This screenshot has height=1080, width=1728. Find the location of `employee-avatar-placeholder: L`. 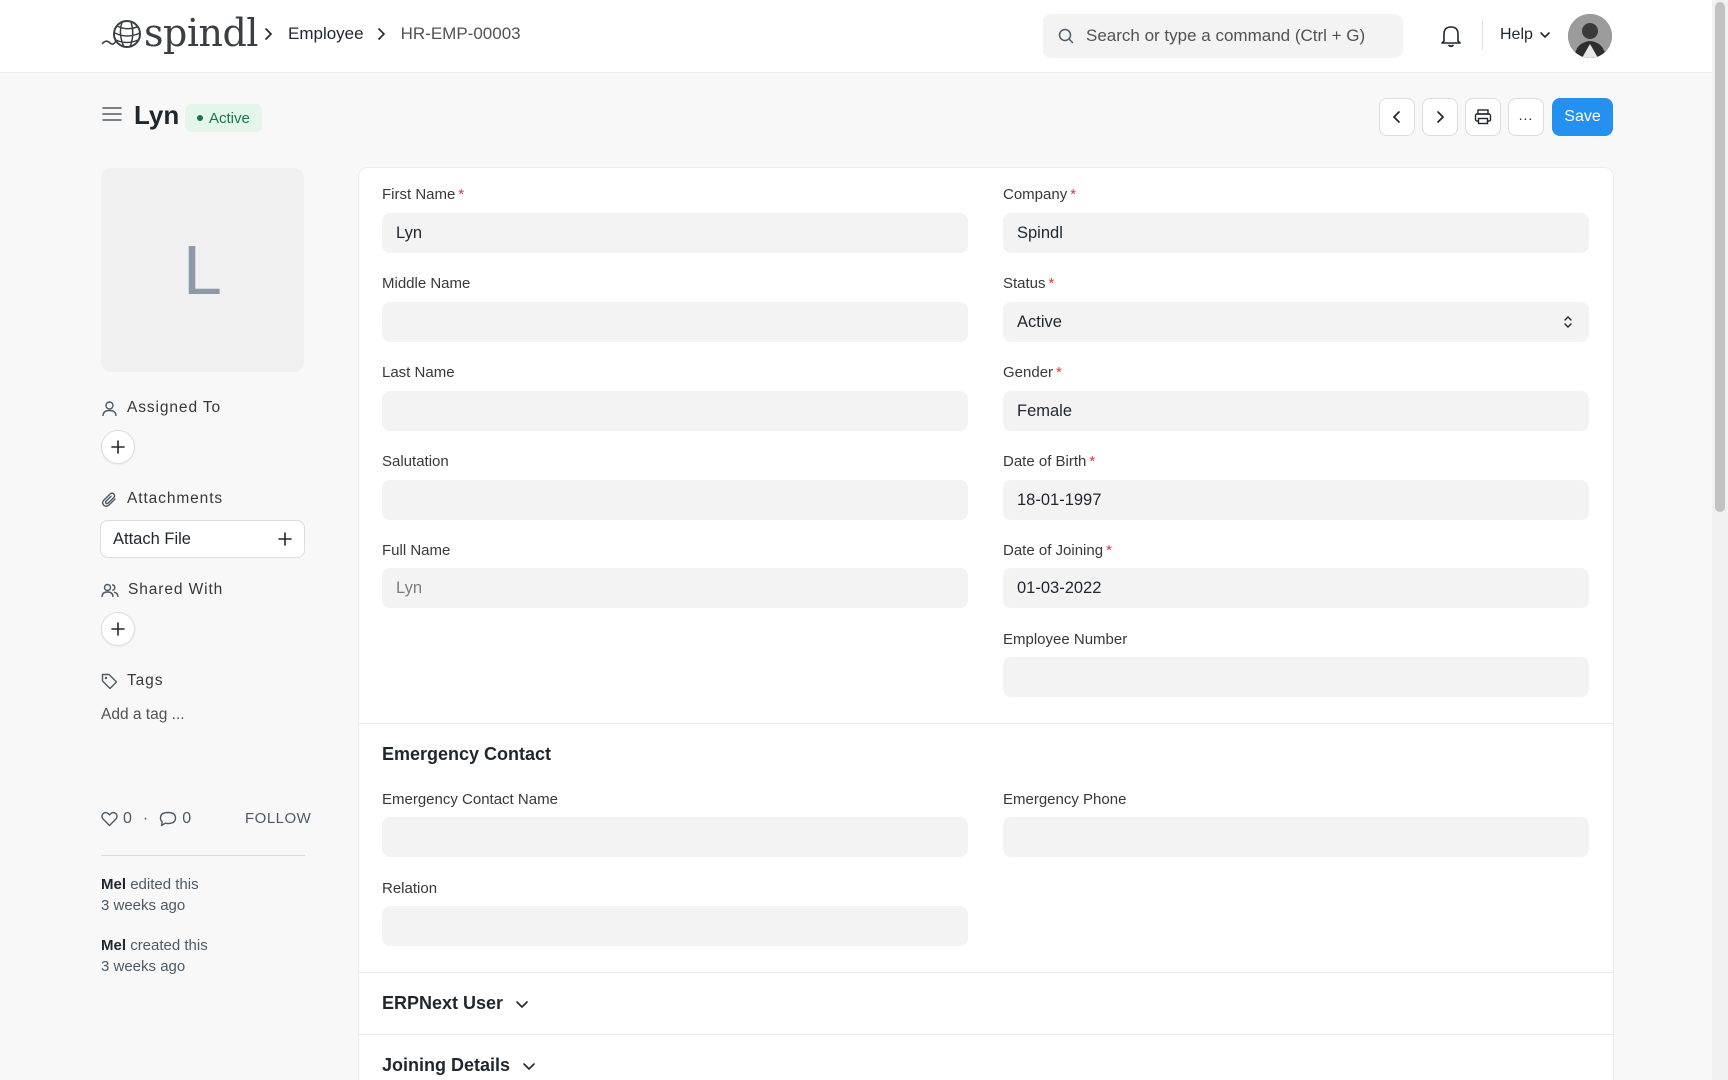

employee-avatar-placeholder: L is located at coordinates (202, 270).